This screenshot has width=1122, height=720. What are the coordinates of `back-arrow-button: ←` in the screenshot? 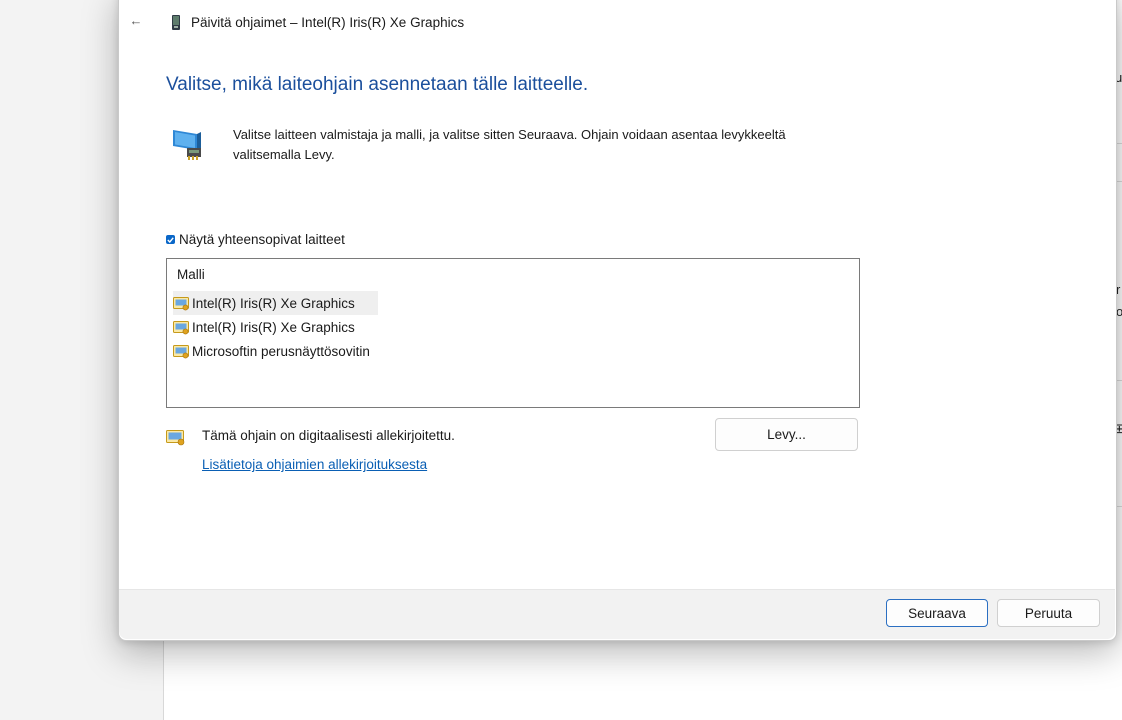 It's located at (136, 21).